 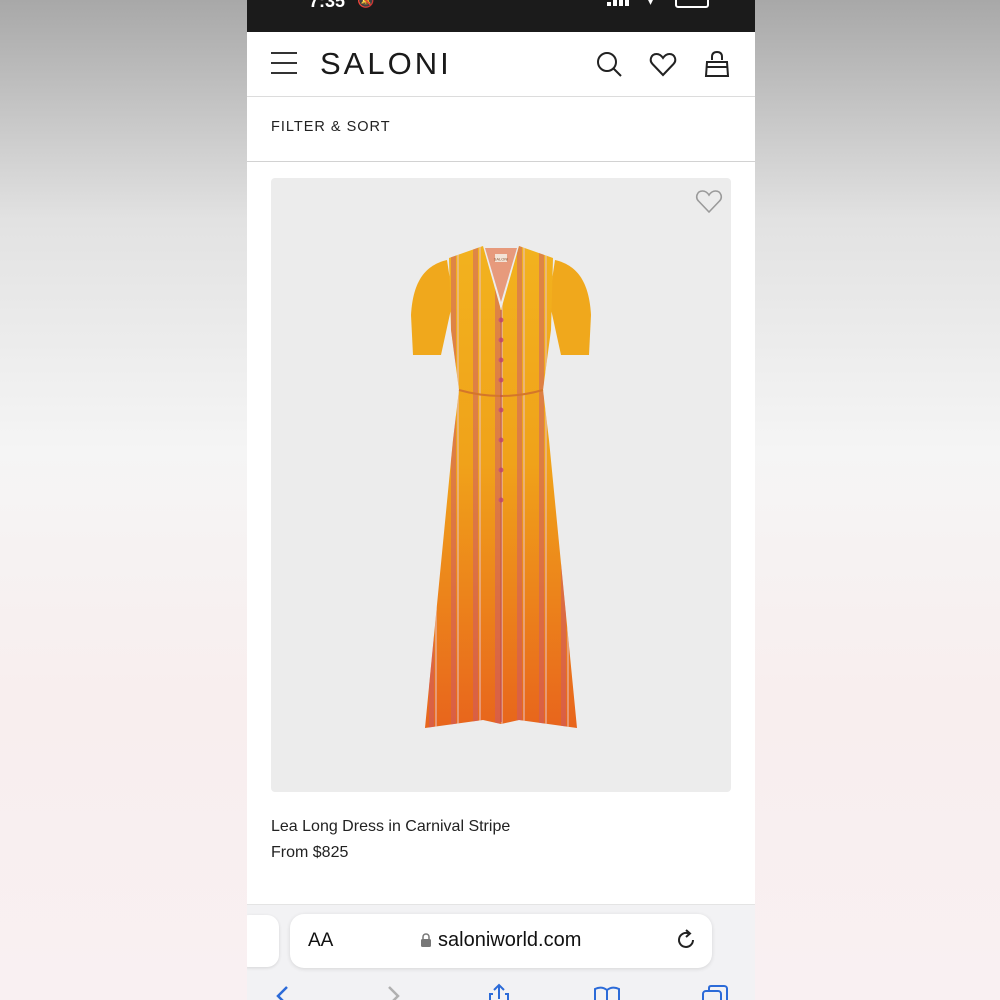 I want to click on text-size-button: AA, so click(x=320, y=941).